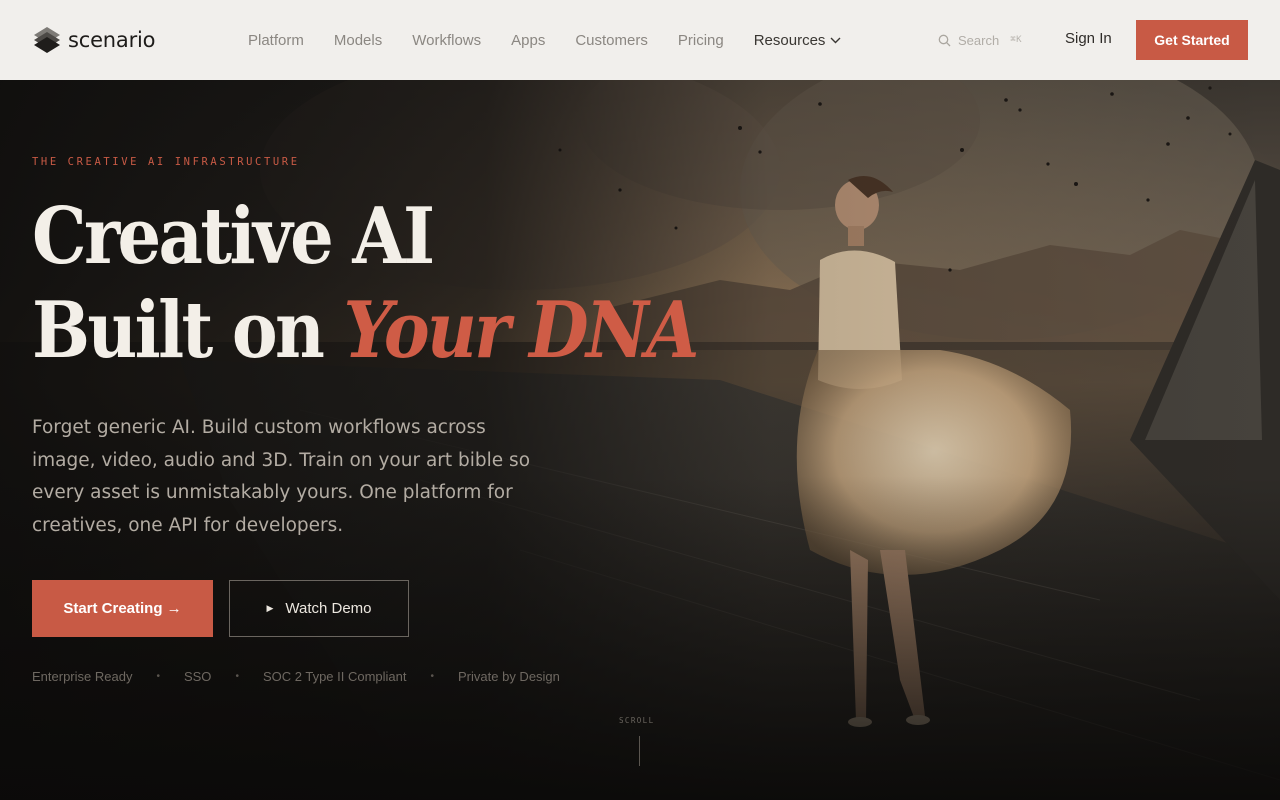  I want to click on nav-customers: Customers, so click(611, 40).